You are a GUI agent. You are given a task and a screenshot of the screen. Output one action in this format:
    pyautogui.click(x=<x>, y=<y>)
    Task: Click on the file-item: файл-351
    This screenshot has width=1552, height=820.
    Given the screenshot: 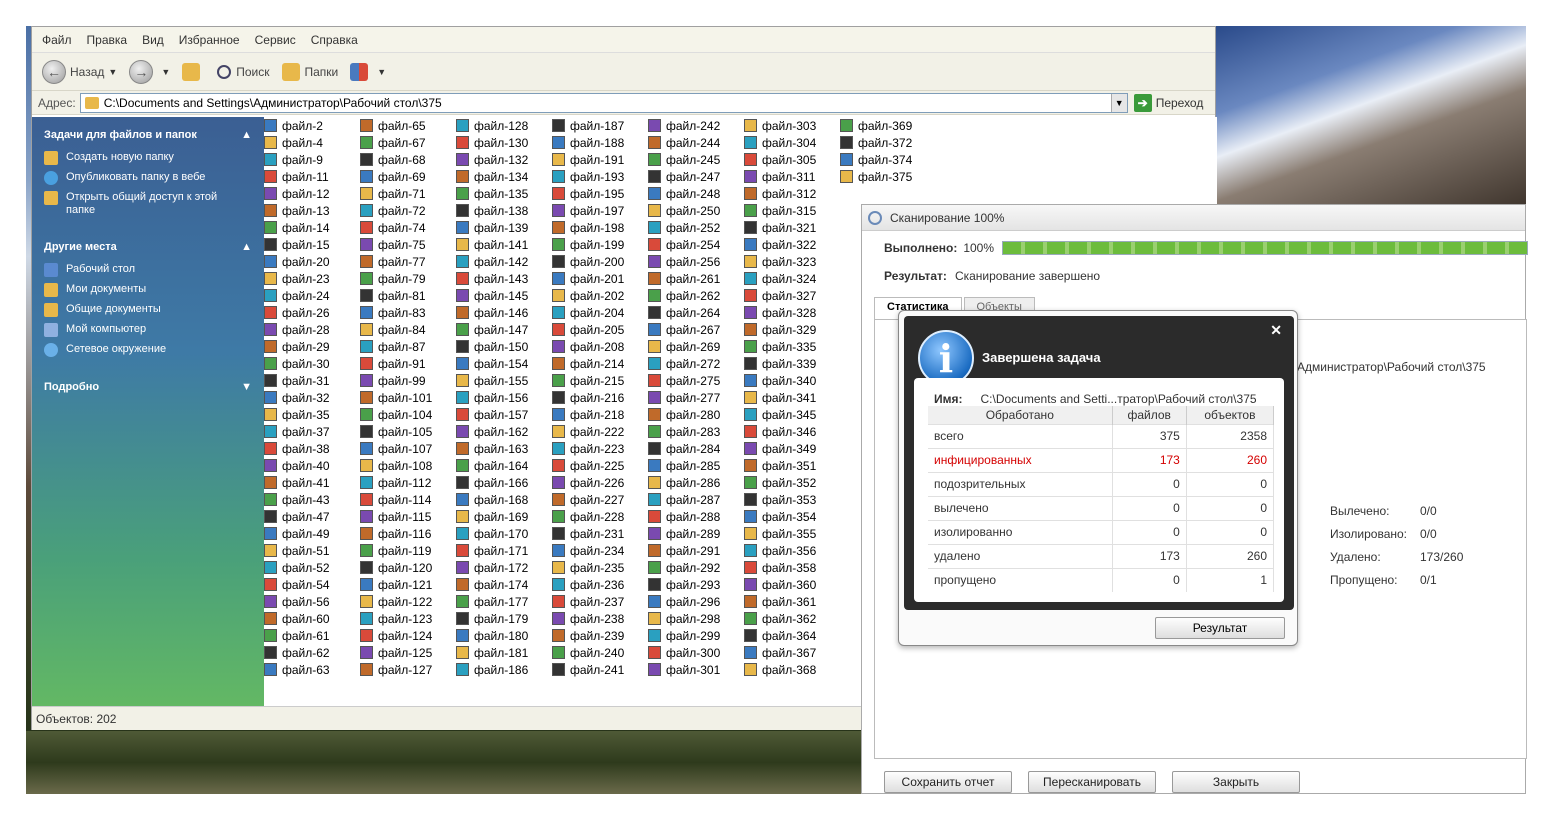 What is the action you would take?
    pyautogui.click(x=780, y=465)
    